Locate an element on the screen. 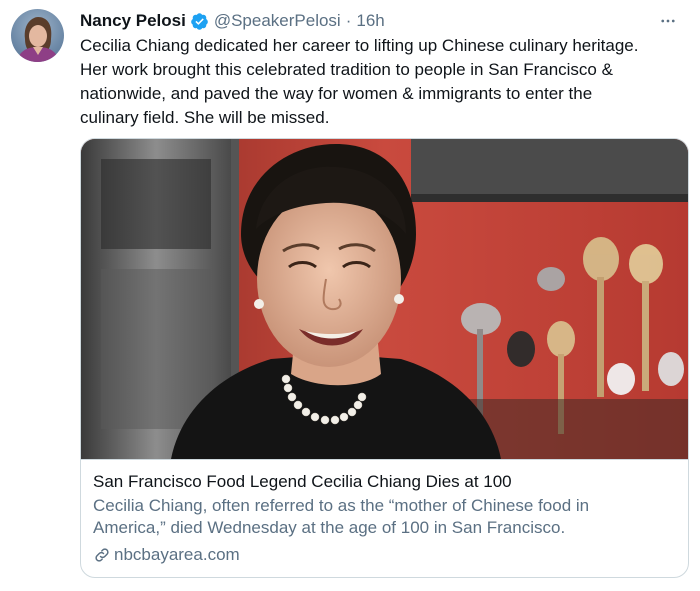  timestamp: 16h is located at coordinates (370, 21).